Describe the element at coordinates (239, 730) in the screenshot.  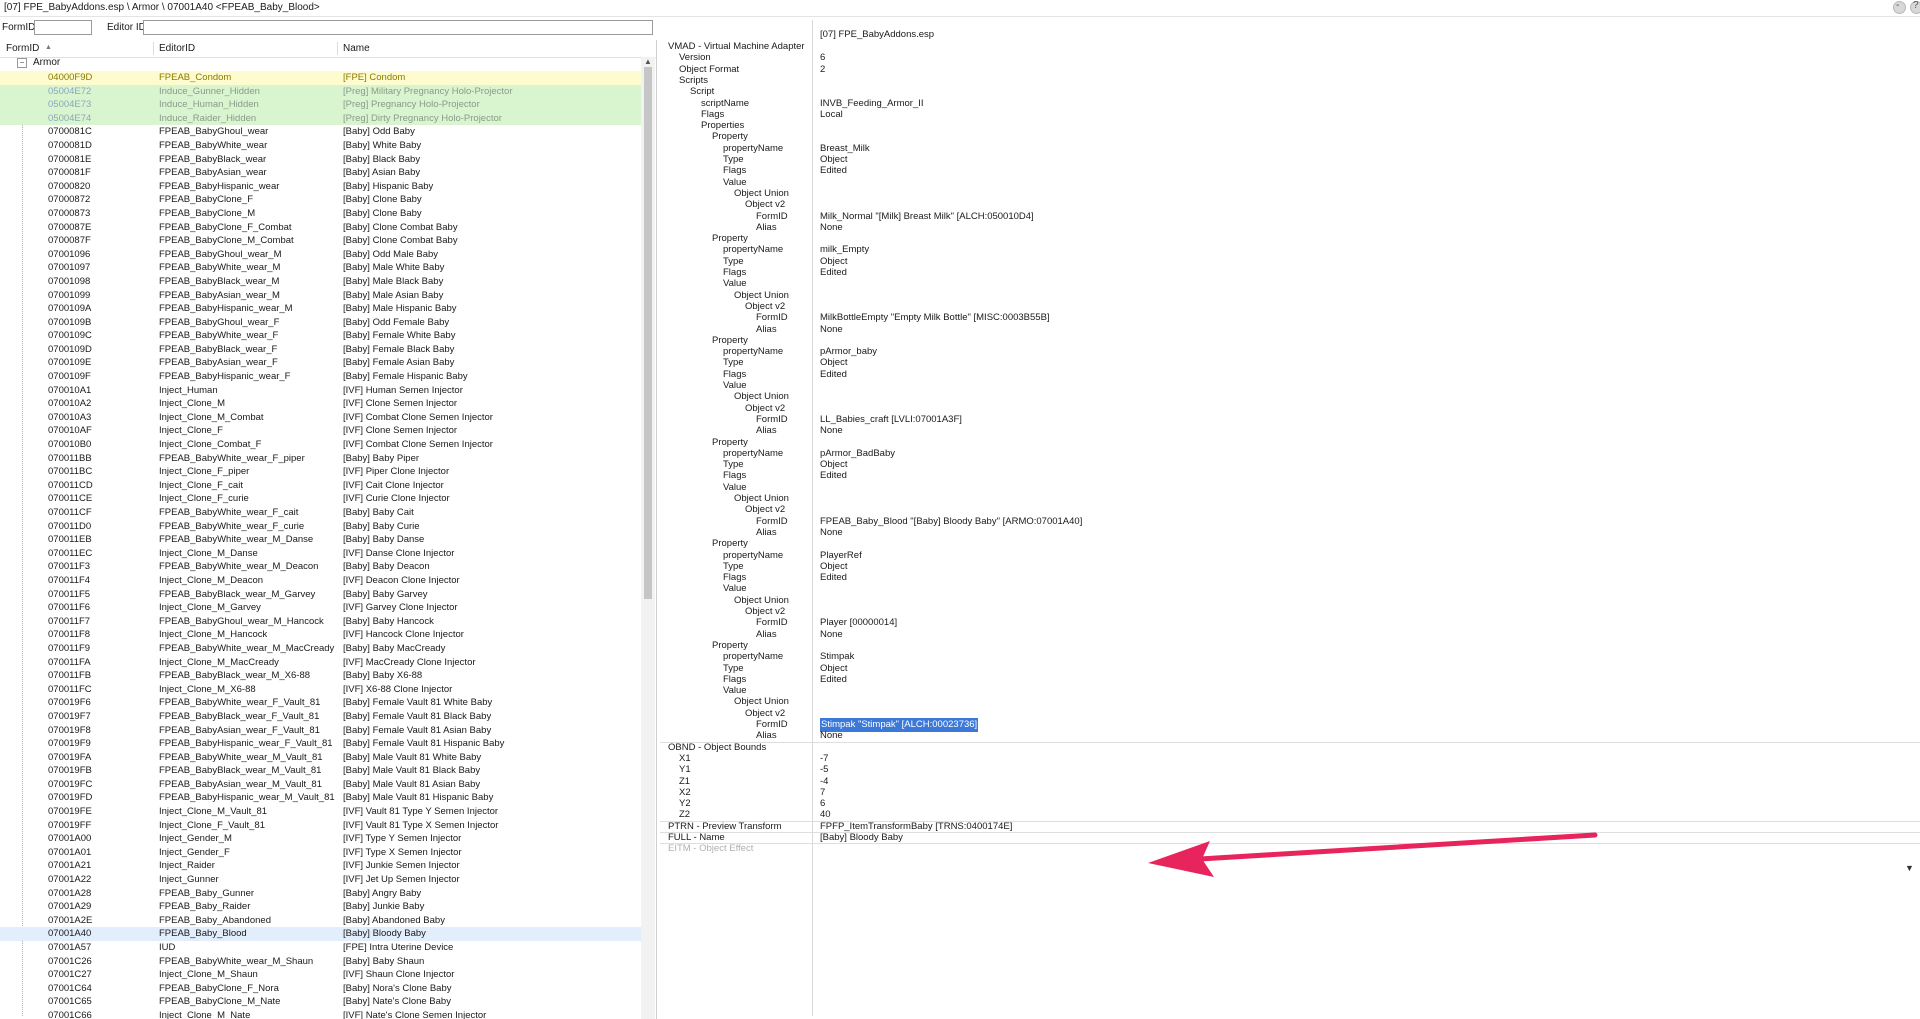
I see `cell-editorid: FPEAB_BabyAsian_wear_F_Vault_81` at that location.